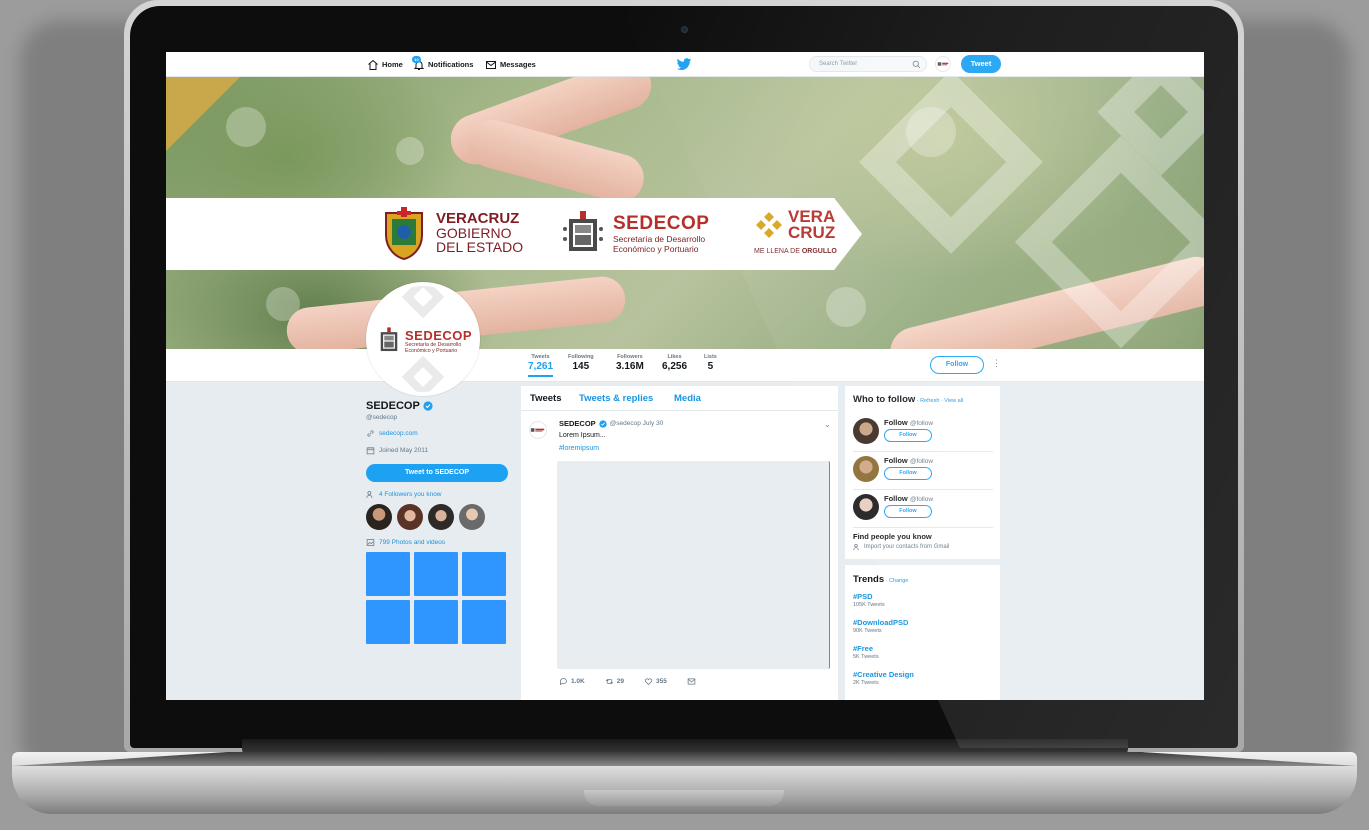 The image size is (1369, 830). Describe the element at coordinates (370, 542) in the screenshot. I see `image-icon` at that location.